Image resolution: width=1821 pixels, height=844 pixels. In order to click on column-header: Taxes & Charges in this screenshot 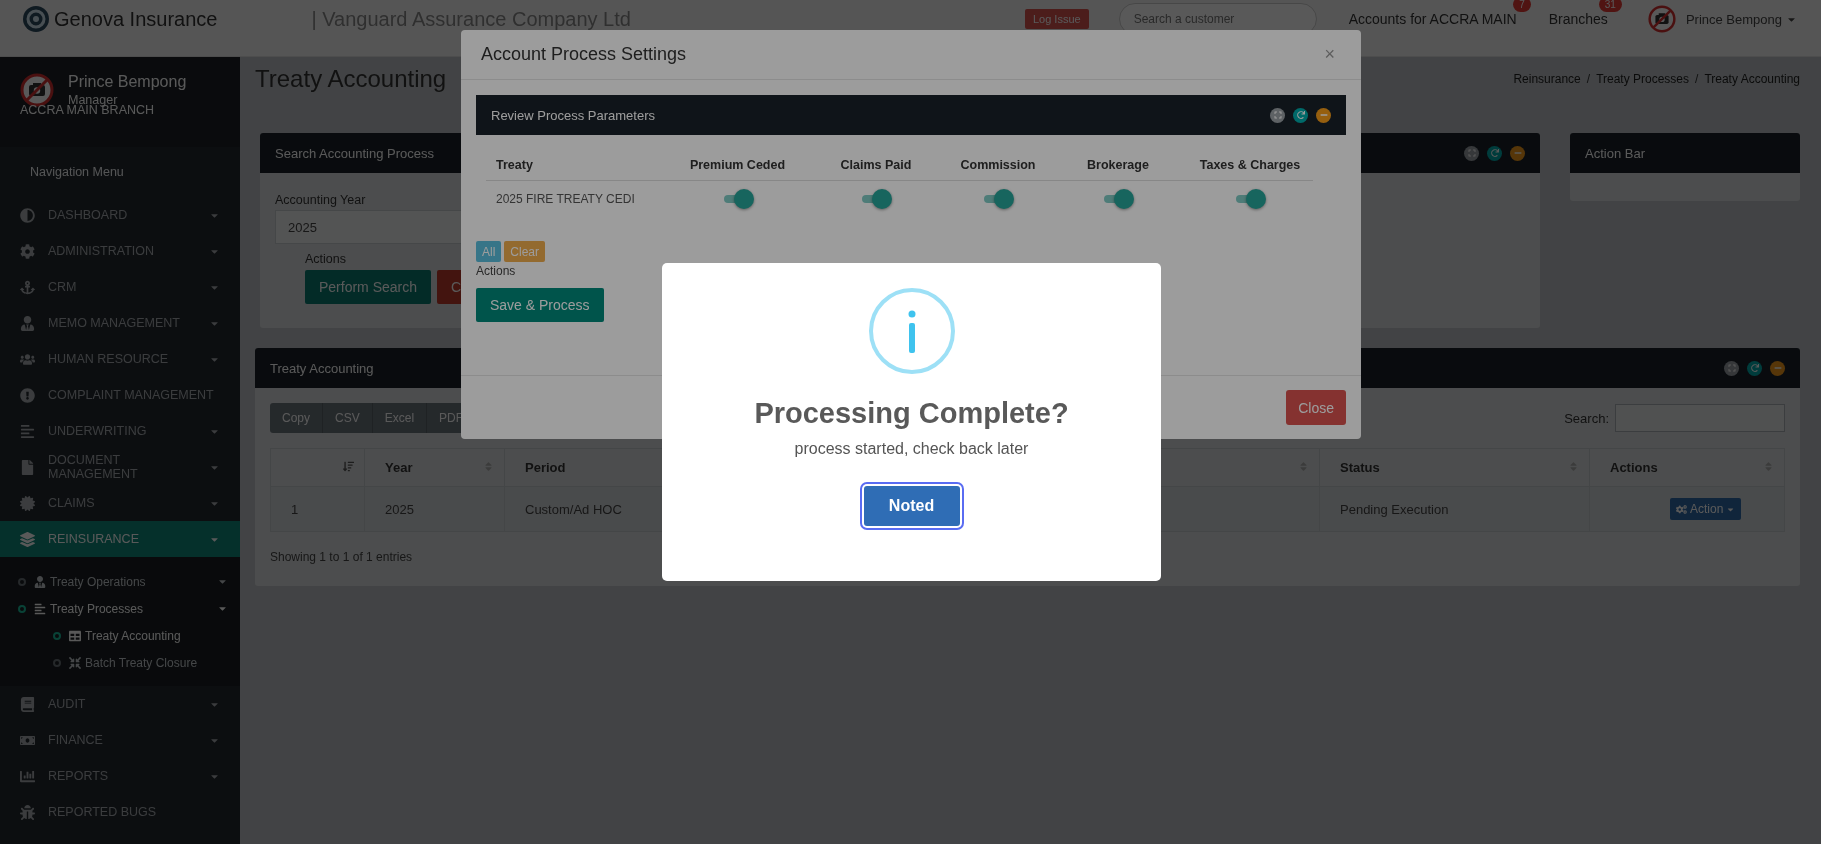, I will do `click(1250, 165)`.